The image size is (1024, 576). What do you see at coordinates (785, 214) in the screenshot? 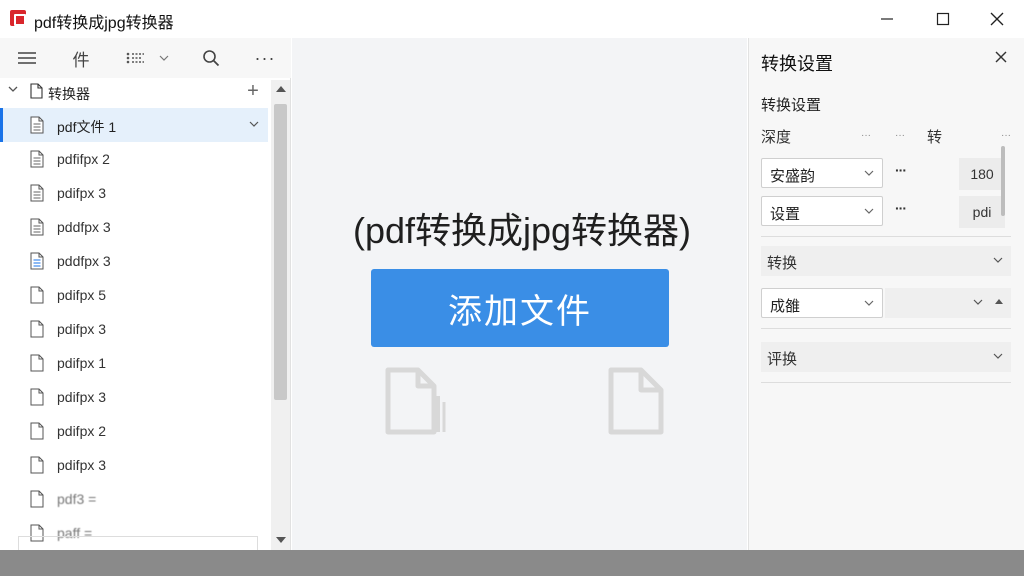
I see `settings-select-value: 设置` at bounding box center [785, 214].